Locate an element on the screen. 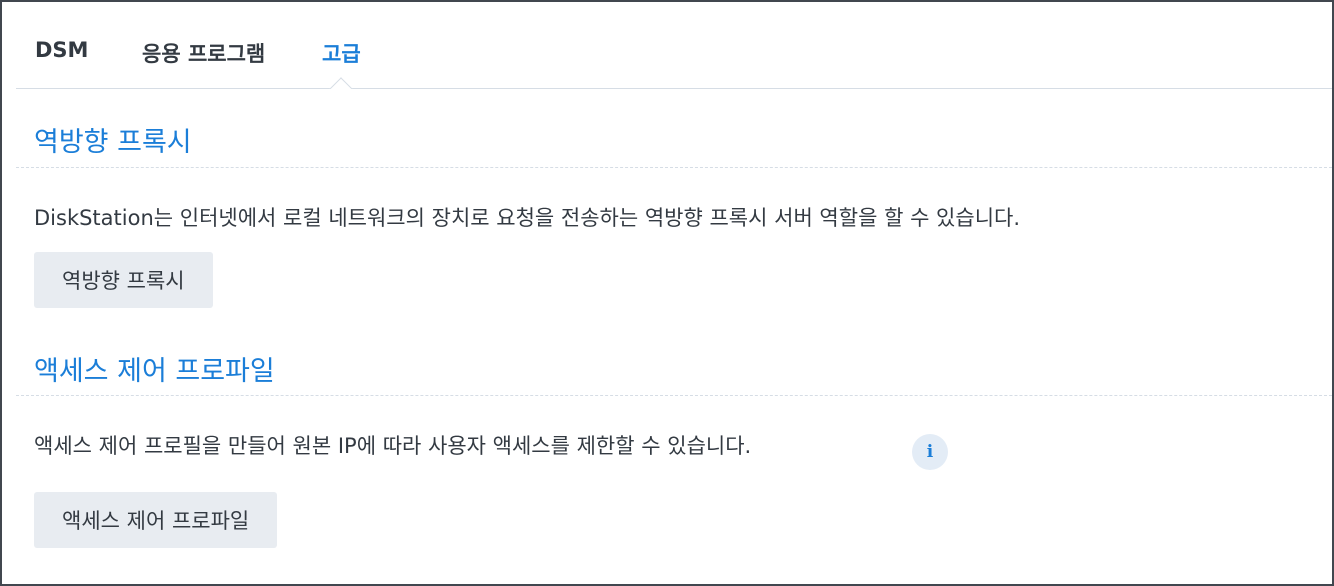 This screenshot has width=1334, height=586. access-control-profile-button: 액세스 제어 프로파일 is located at coordinates (156, 520).